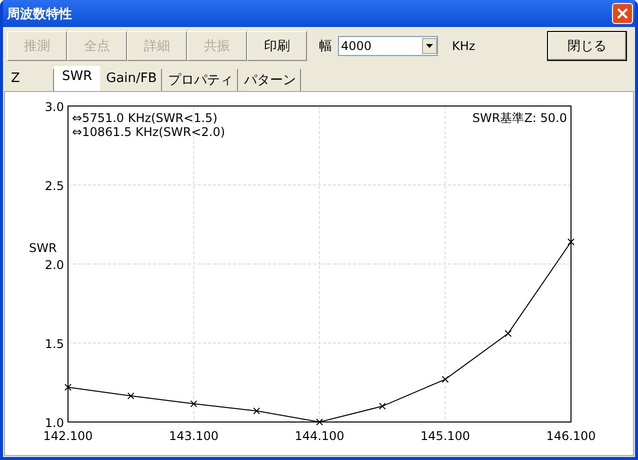 This screenshot has width=638, height=460. I want to click on y-tick-label: 2.0, so click(54, 265).